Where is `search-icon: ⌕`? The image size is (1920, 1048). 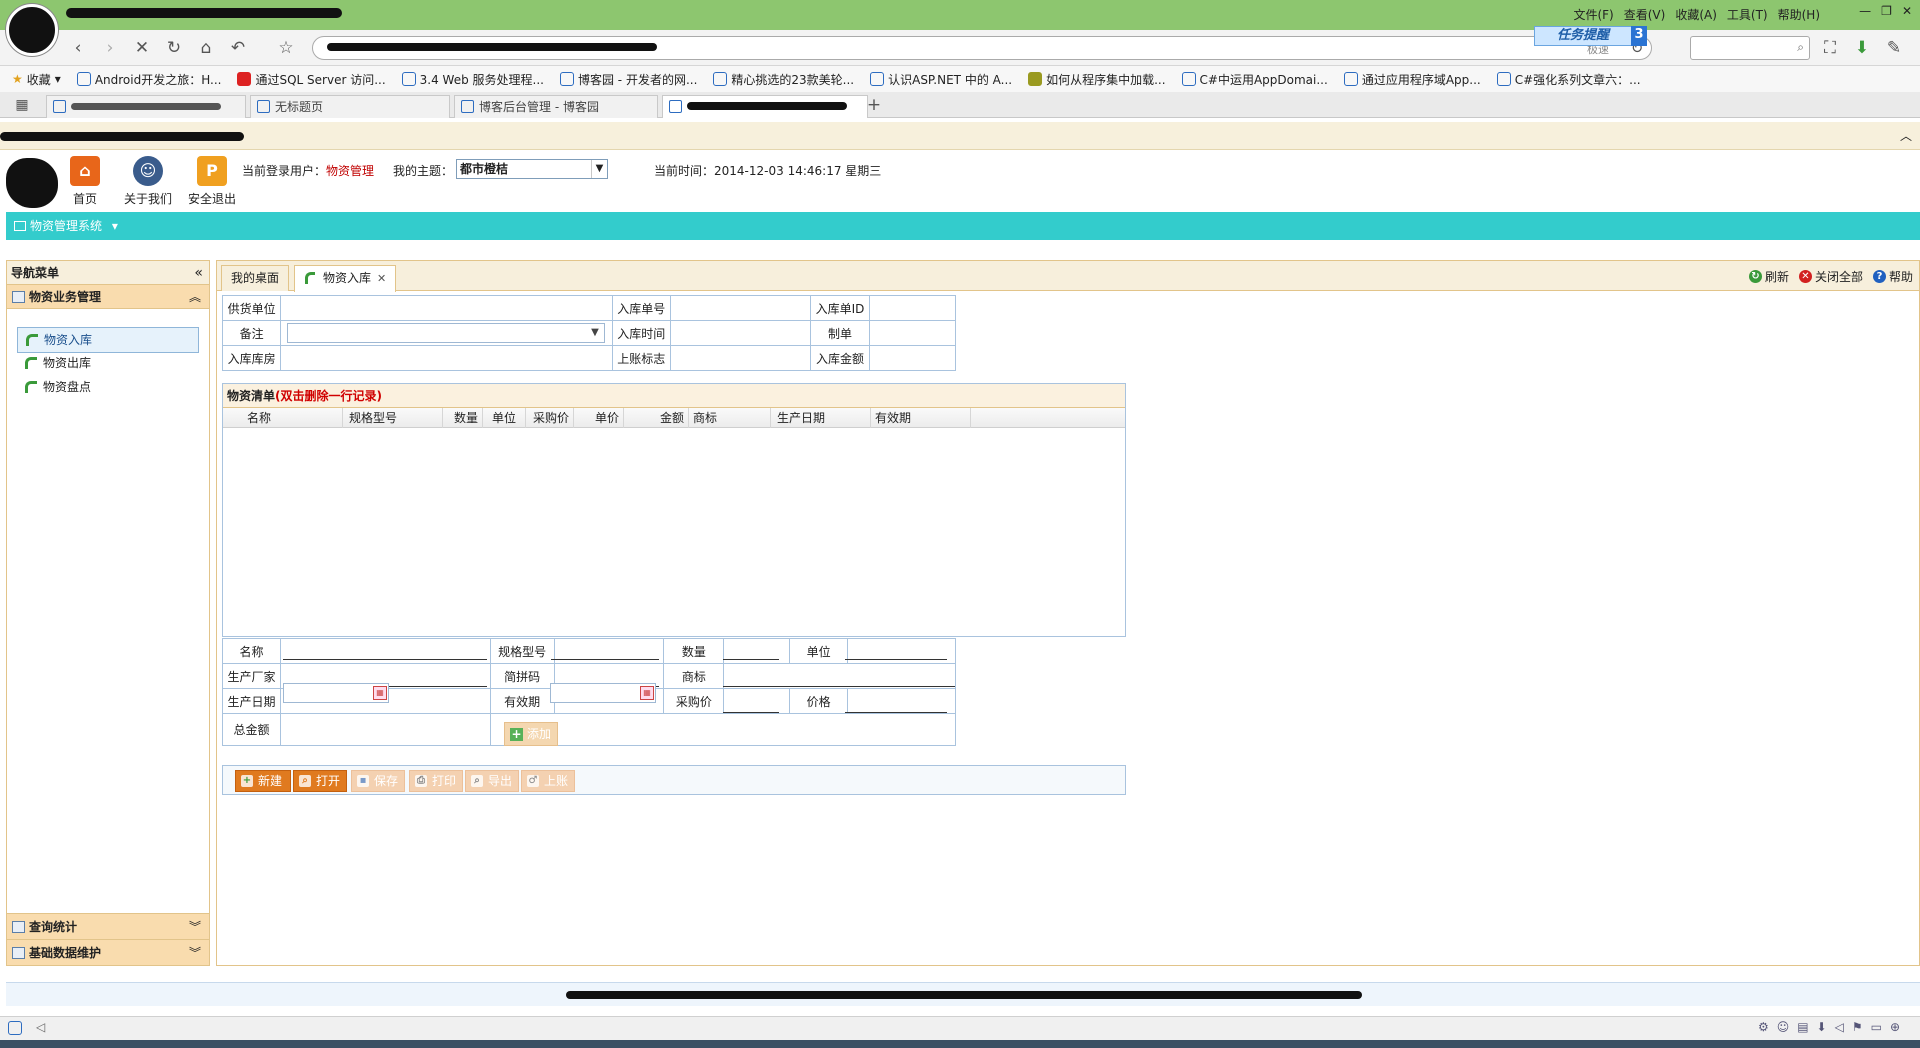
search-icon: ⌕ is located at coordinates (1800, 47).